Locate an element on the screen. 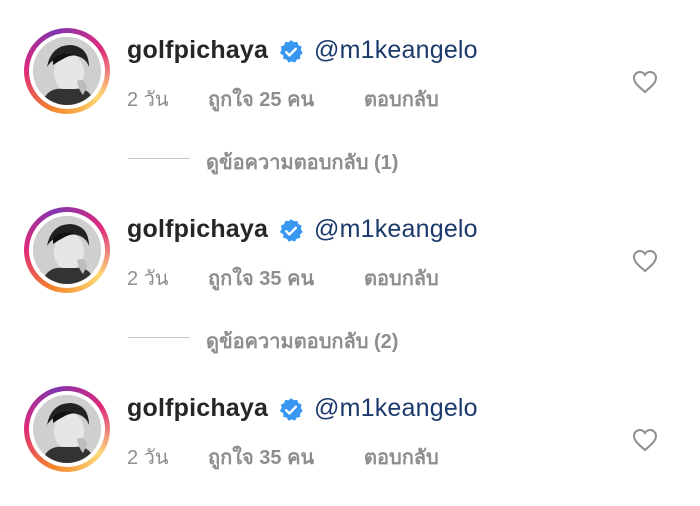 This screenshot has height=506, width=700. view-replies-toggle: ดูข้อความตอบกลับ (2) is located at coordinates (350, 338).